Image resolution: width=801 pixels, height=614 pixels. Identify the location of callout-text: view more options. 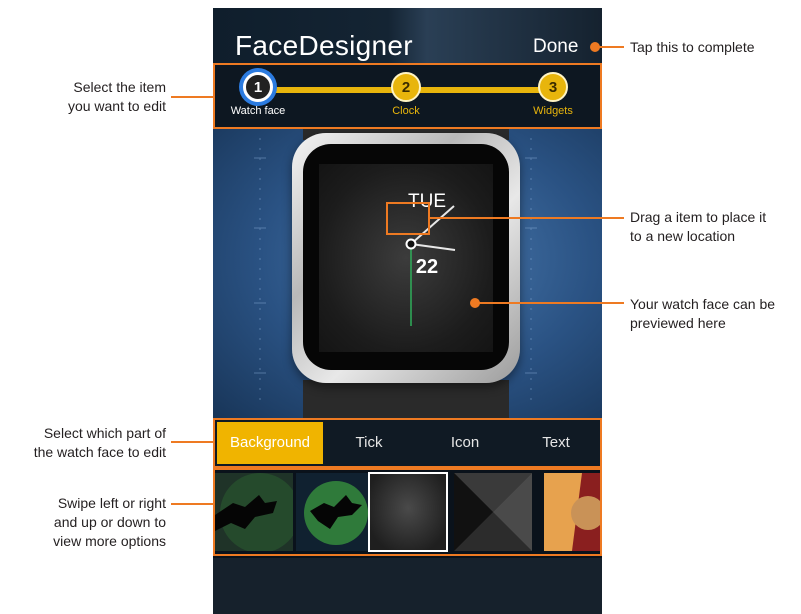
(109, 541).